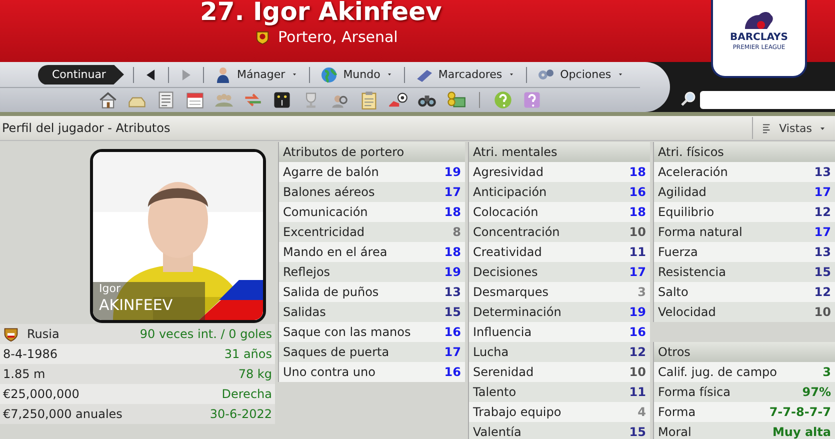  Describe the element at coordinates (321, 13) in the screenshot. I see `player-title: 27. Igor Akinfeev` at that location.